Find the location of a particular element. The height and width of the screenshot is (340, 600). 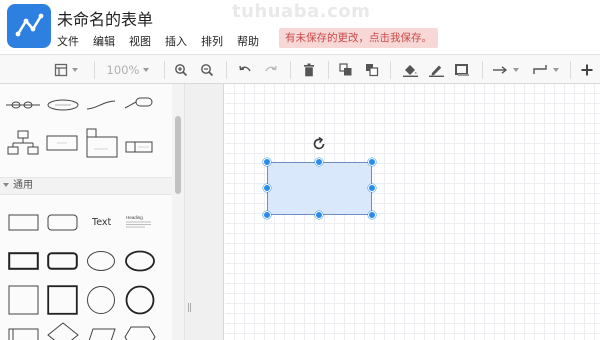

shape-ellipse is located at coordinates (101, 263).